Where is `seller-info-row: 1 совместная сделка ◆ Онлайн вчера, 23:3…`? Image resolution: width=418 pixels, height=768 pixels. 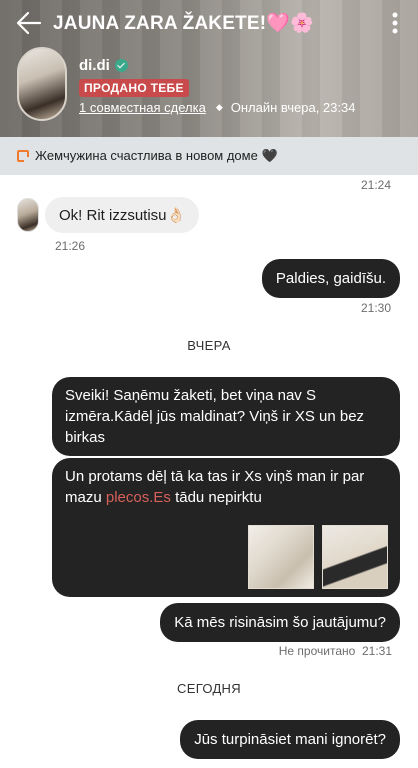
seller-info-row: 1 совместная сделка ◆ Онлайн вчера, 23:3… is located at coordinates (217, 107).